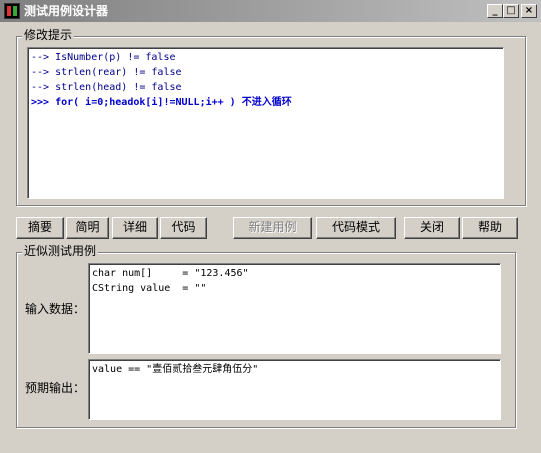  Describe the element at coordinates (103, 57) in the screenshot. I see `hint-line: --> IsNumber(p) != false` at that location.